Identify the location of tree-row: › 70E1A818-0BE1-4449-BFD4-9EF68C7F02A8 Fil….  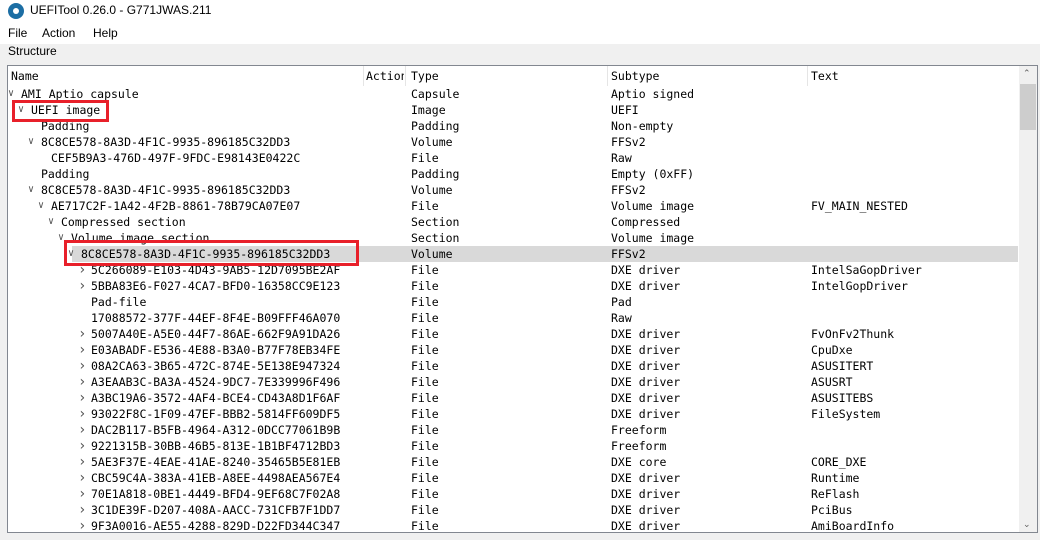
(513, 494).